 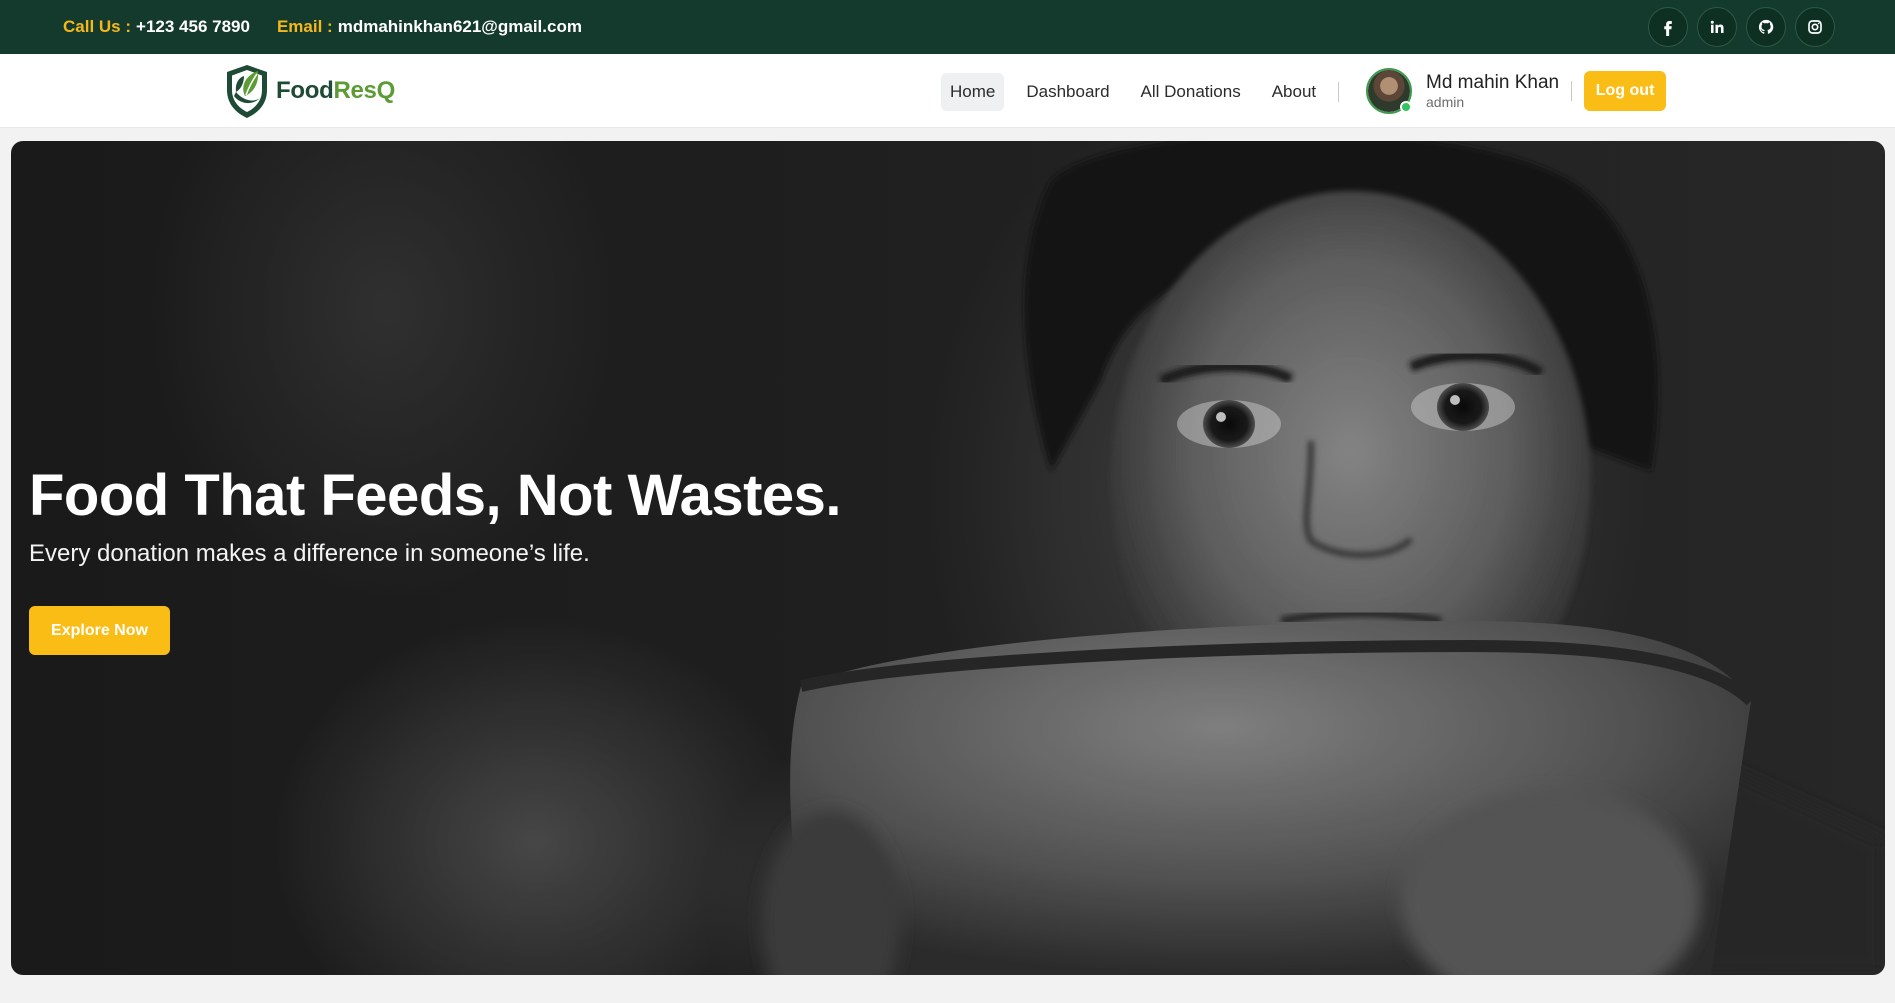 I want to click on social-links, so click(x=1741, y=27).